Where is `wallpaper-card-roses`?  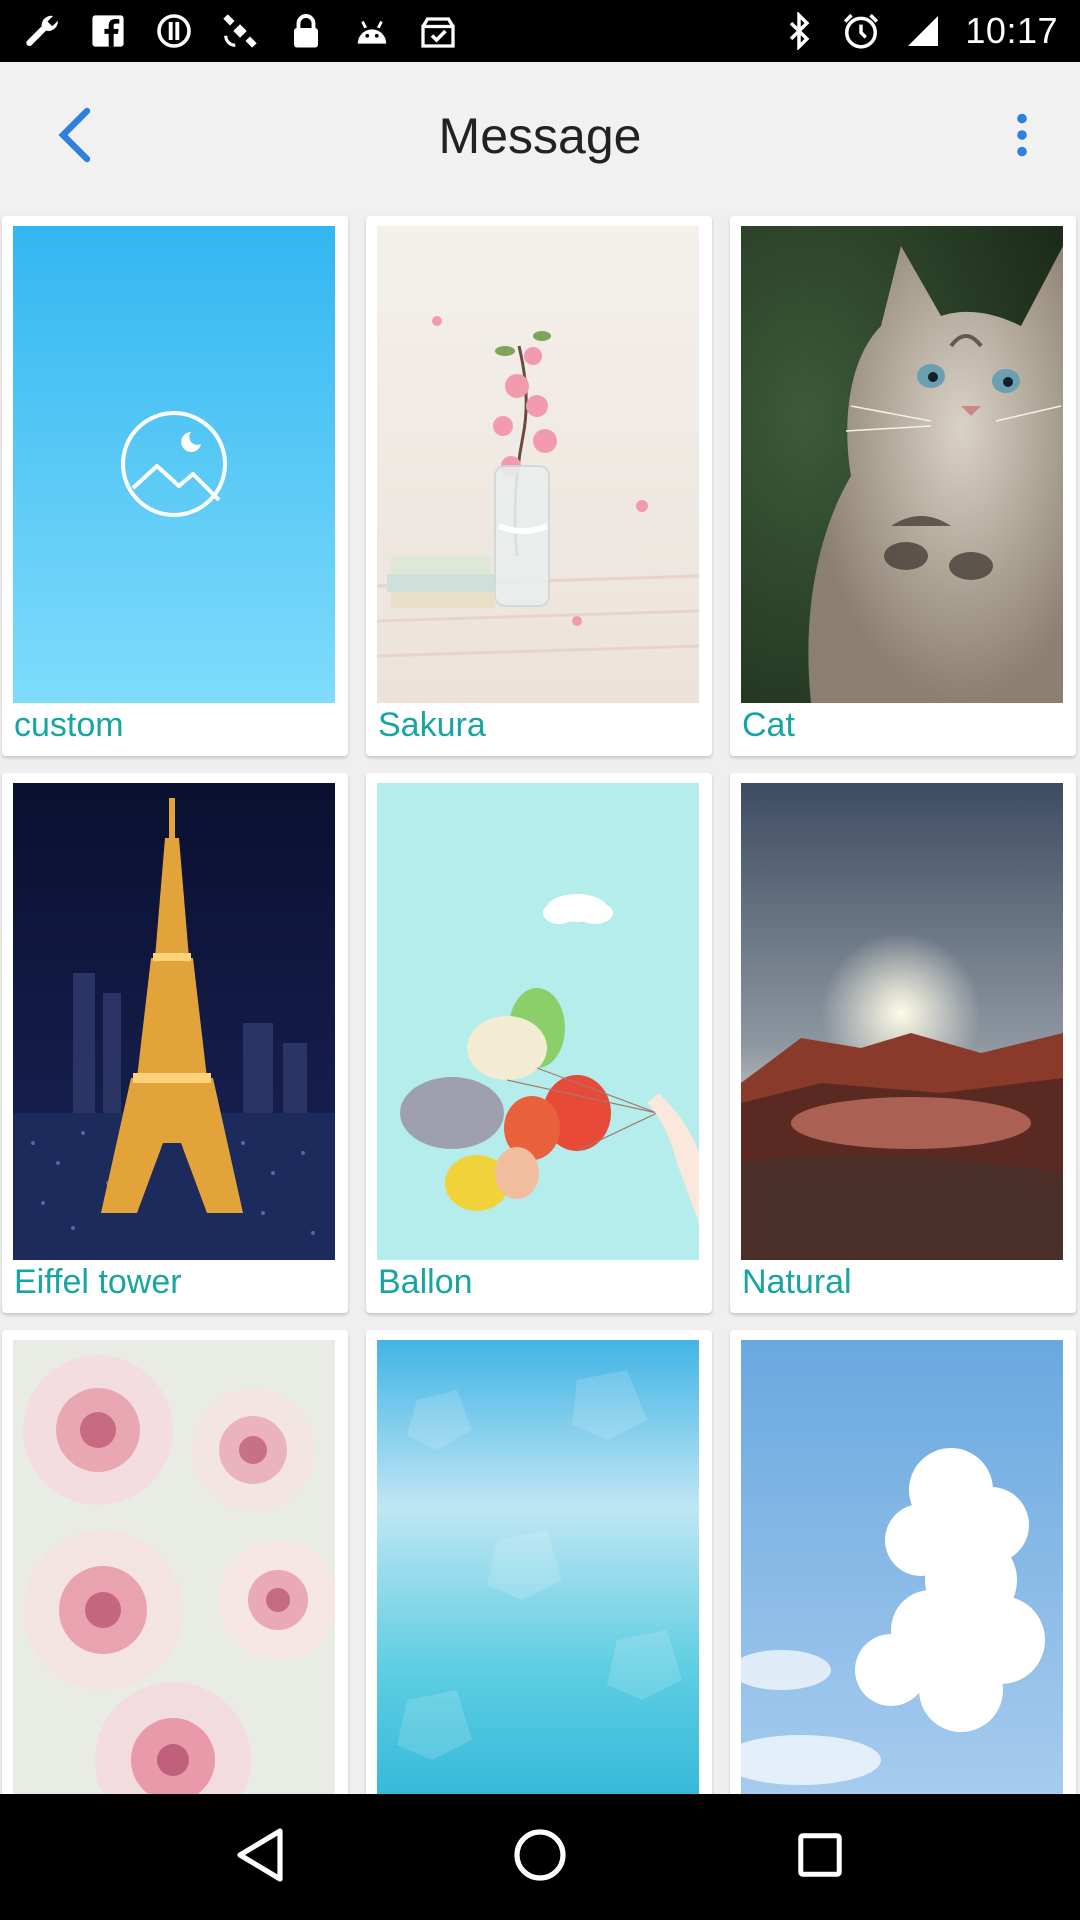
wallpaper-card-roses is located at coordinates (175, 1562).